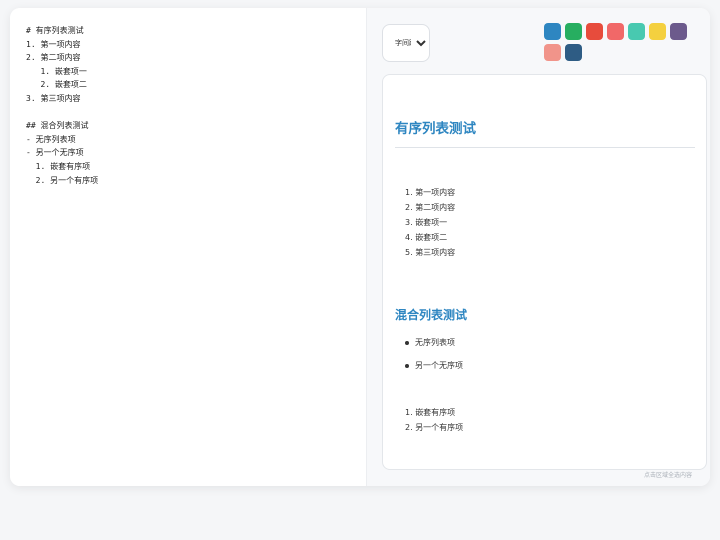  What do you see at coordinates (434, 420) in the screenshot?
I see `nested-ordered-list: 1. 嵌套有序项 2. 另一个有序项` at bounding box center [434, 420].